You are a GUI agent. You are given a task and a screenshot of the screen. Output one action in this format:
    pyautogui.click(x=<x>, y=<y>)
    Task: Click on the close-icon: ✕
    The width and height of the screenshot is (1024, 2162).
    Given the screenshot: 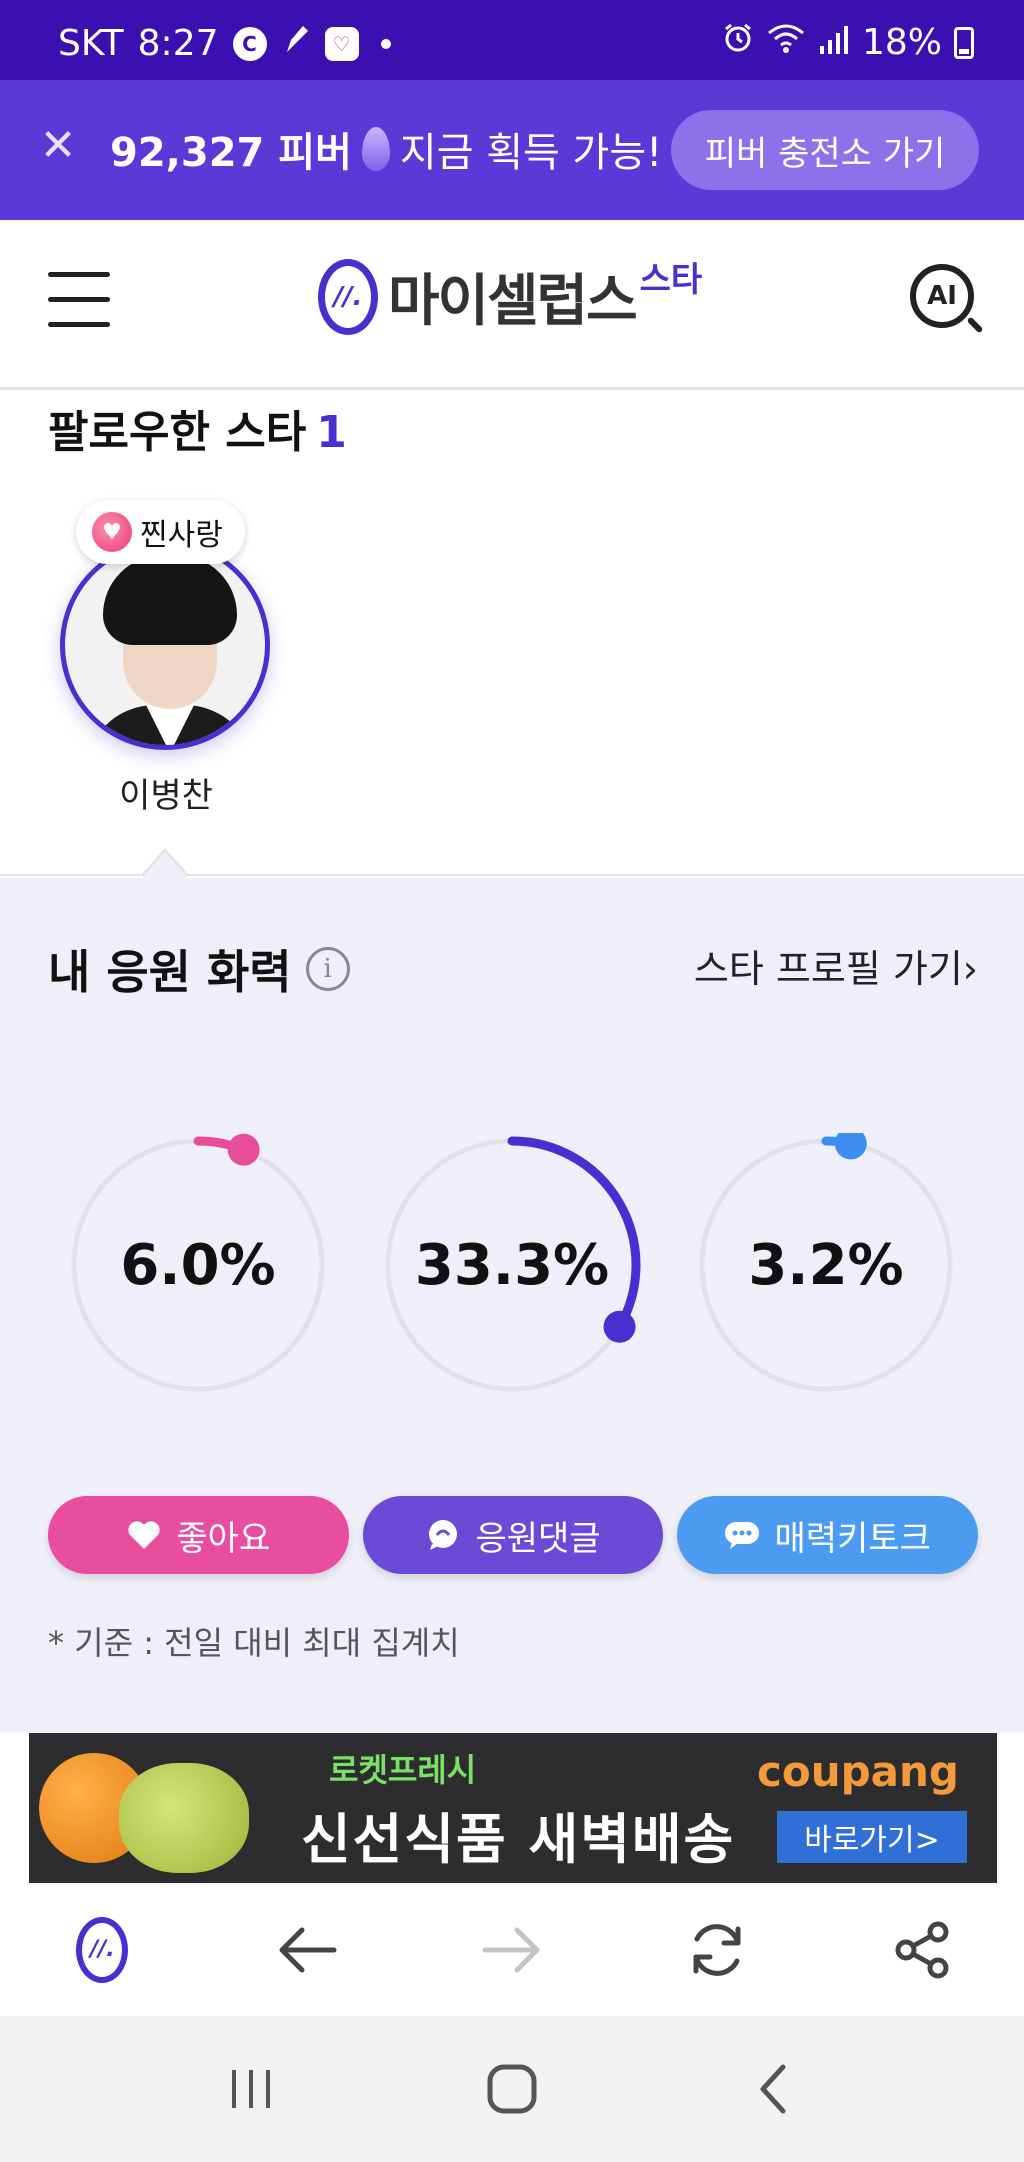 What is the action you would take?
    pyautogui.click(x=58, y=146)
    